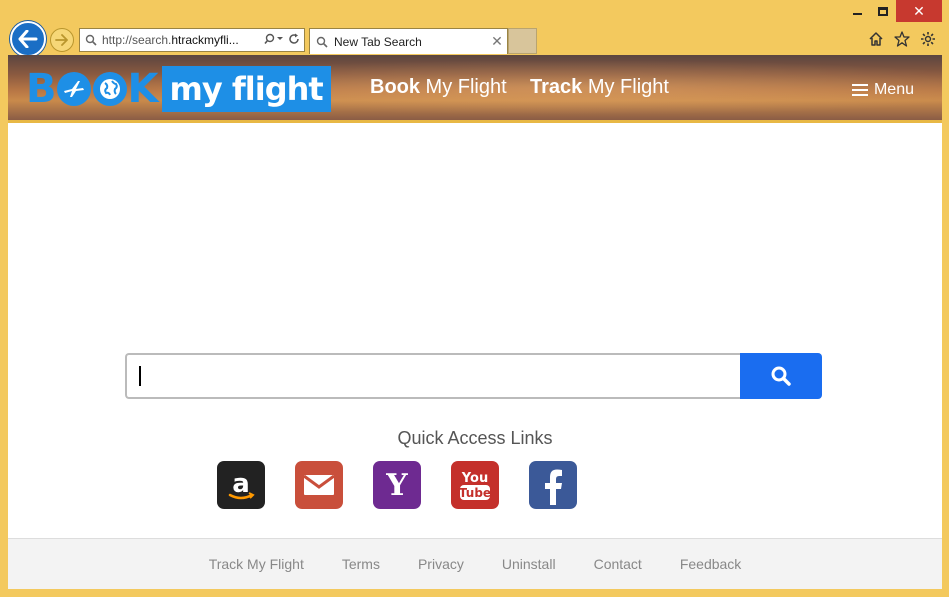 Image resolution: width=949 pixels, height=597 pixels. What do you see at coordinates (143, 89) in the screenshot?
I see `logo-letter-k: K` at bounding box center [143, 89].